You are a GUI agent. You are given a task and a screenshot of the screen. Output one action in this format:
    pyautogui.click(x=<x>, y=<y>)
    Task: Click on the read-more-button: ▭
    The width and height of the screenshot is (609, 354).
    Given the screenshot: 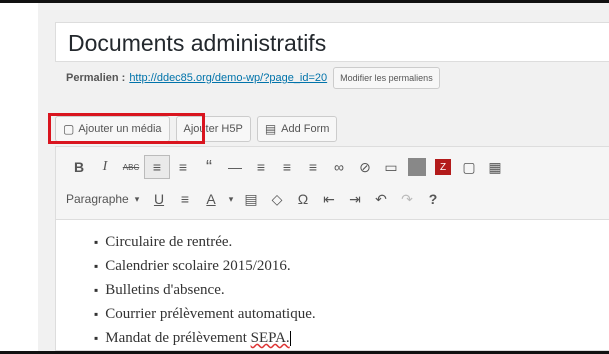 What is the action you would take?
    pyautogui.click(x=391, y=167)
    